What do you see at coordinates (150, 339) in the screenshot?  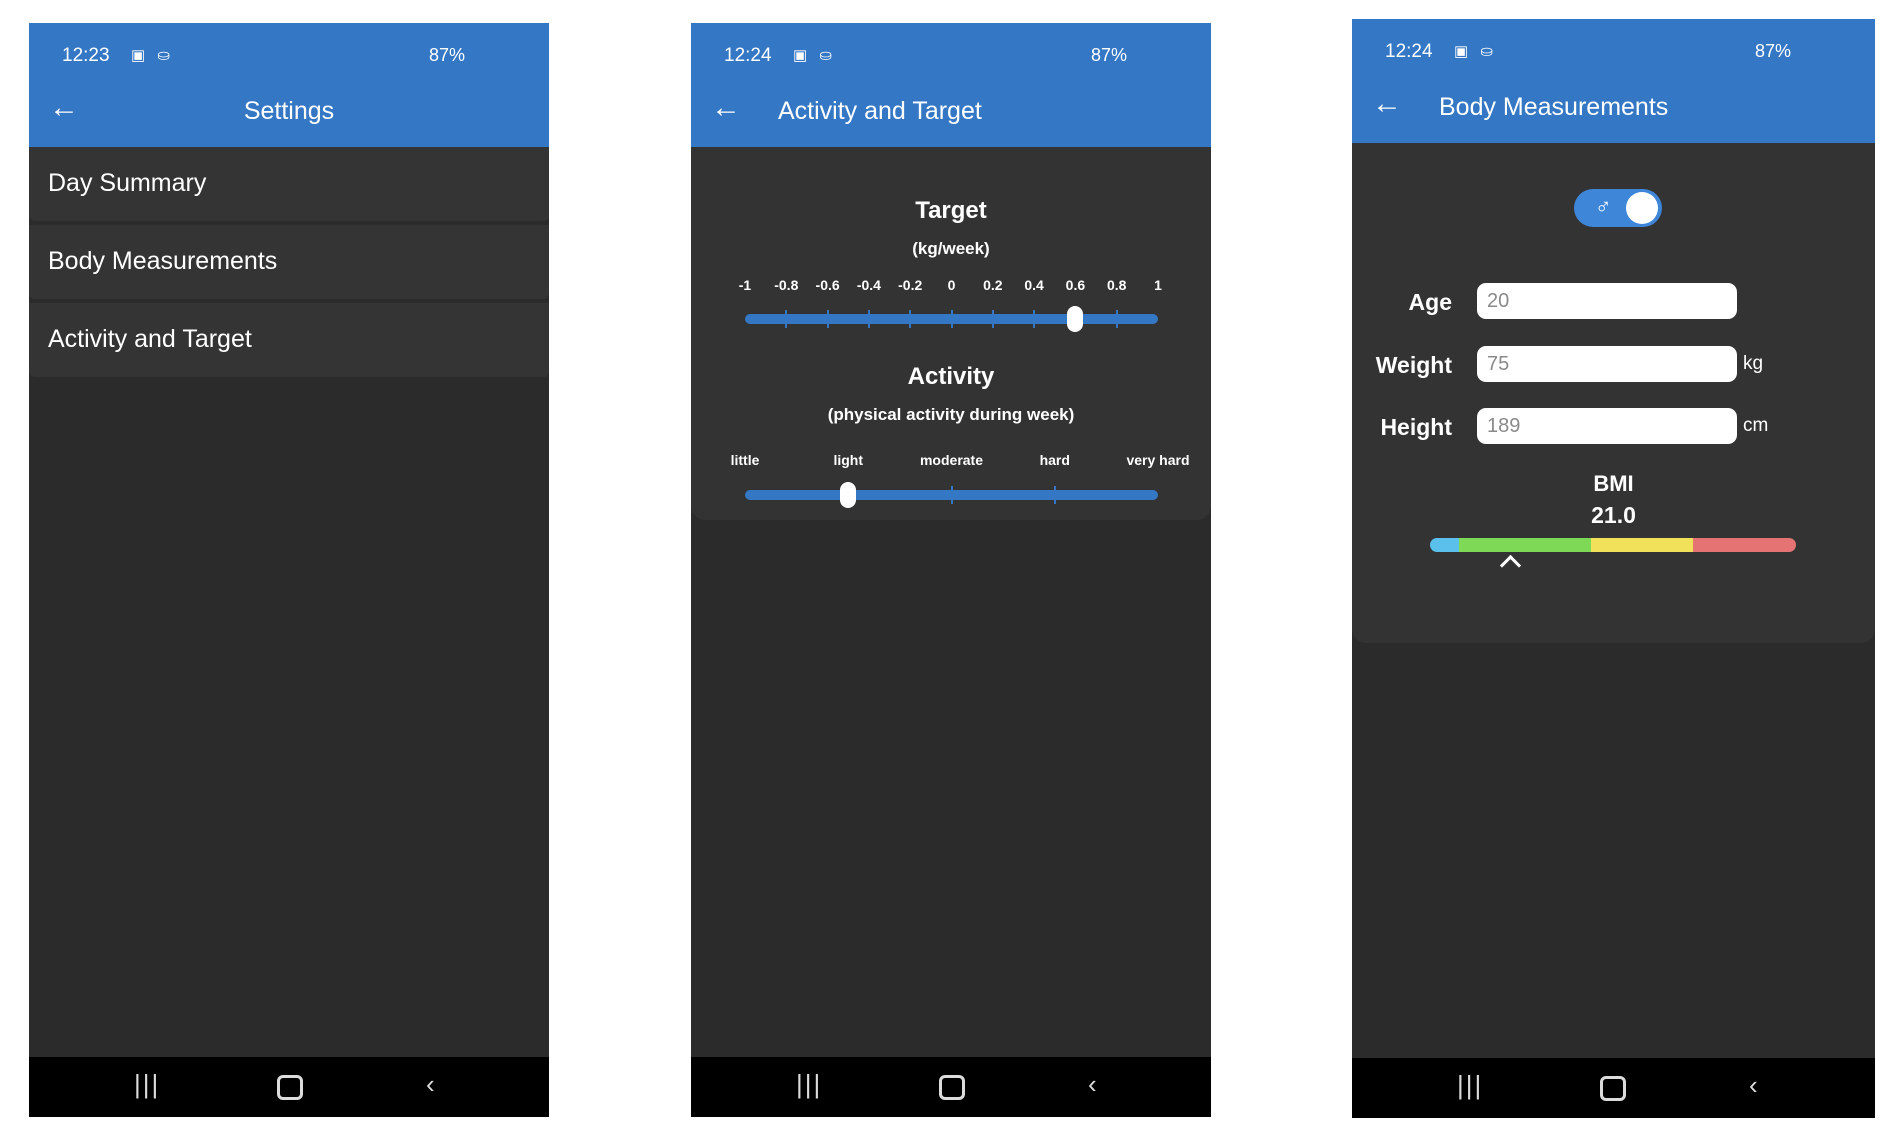 I see `settings-item-label: Activity and Target` at bounding box center [150, 339].